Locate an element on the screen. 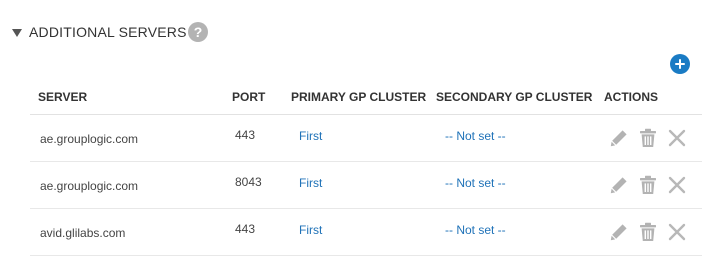  add-server-button is located at coordinates (680, 64).